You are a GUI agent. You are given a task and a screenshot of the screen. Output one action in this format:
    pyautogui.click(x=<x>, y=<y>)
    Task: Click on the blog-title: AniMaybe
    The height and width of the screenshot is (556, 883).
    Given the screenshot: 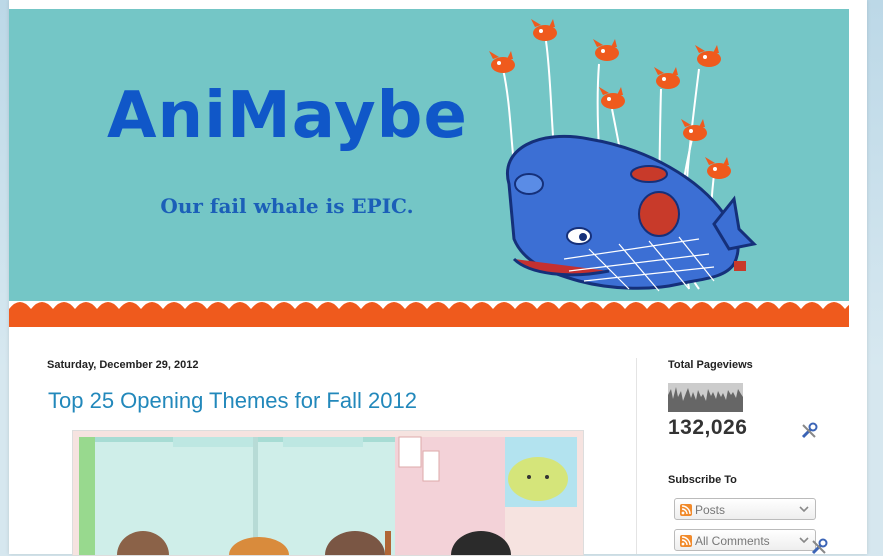 What is the action you would take?
    pyautogui.click(x=287, y=116)
    